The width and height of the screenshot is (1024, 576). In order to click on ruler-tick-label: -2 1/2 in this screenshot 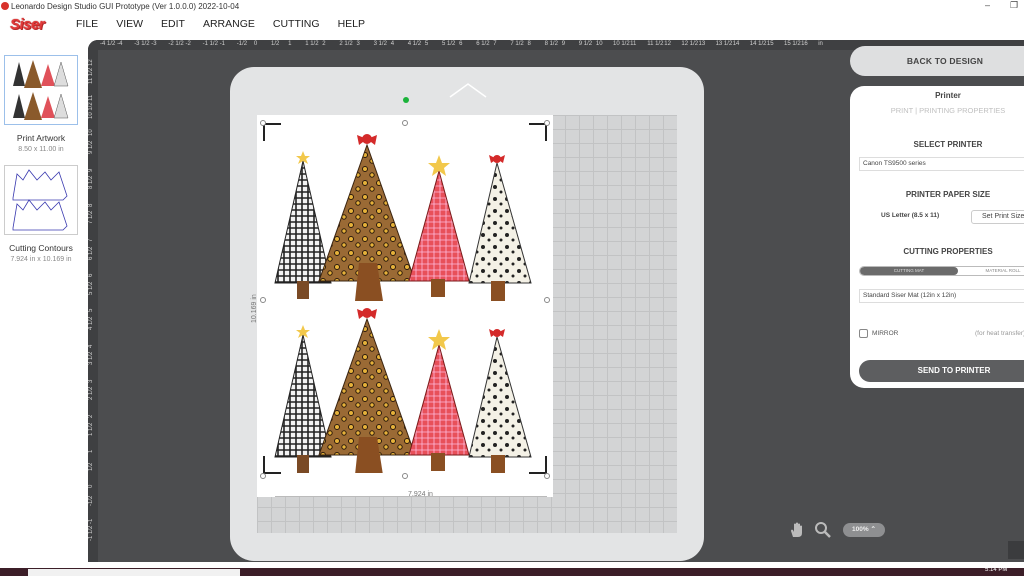, I will do `click(176, 44)`.